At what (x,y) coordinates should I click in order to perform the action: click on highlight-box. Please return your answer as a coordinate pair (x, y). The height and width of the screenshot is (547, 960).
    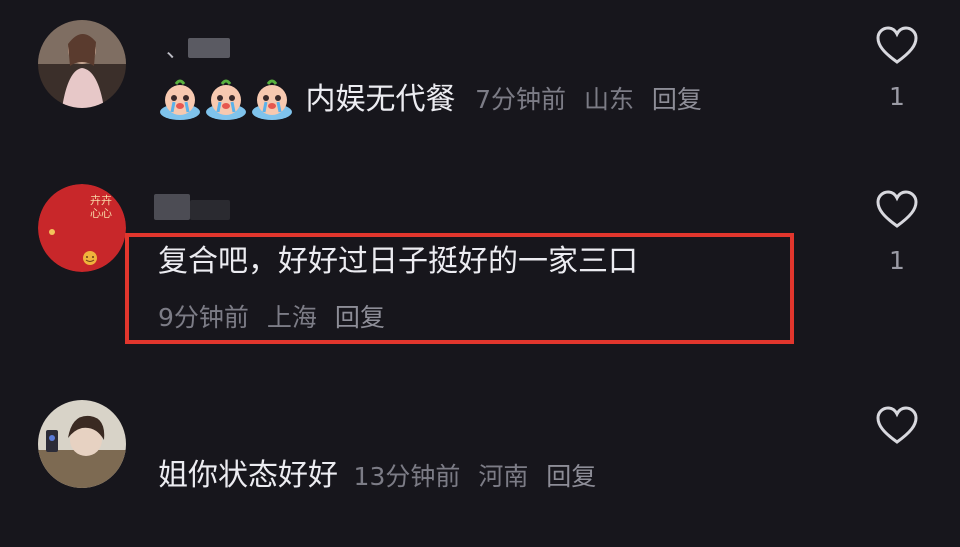
    Looking at the image, I should click on (459, 288).